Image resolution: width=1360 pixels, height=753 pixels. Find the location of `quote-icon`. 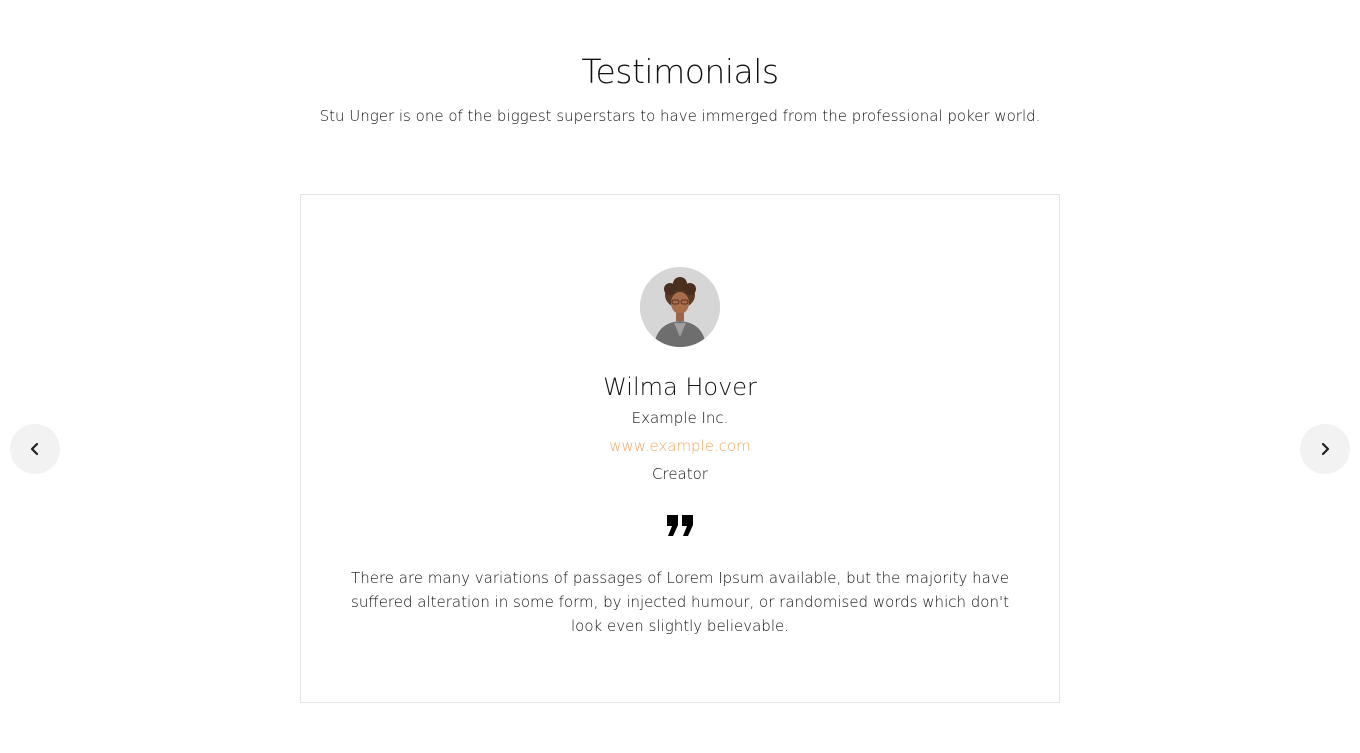

quote-icon is located at coordinates (680, 525).